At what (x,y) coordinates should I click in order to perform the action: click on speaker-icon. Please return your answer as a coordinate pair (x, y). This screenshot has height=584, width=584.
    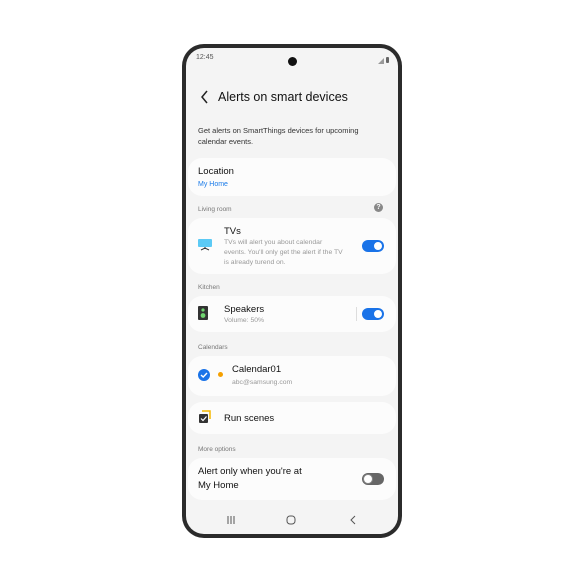
    Looking at the image, I should click on (203, 315).